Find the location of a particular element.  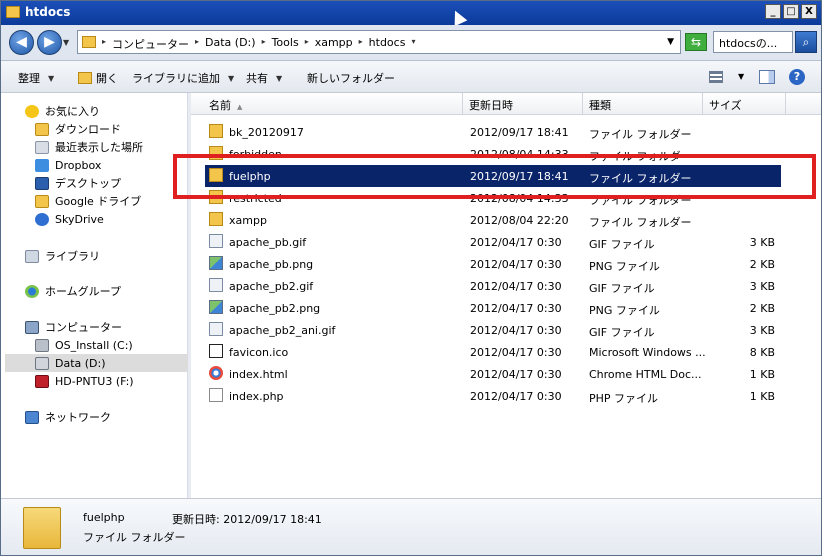

new-folder-label: 新しいフォルダー is located at coordinates (351, 78).